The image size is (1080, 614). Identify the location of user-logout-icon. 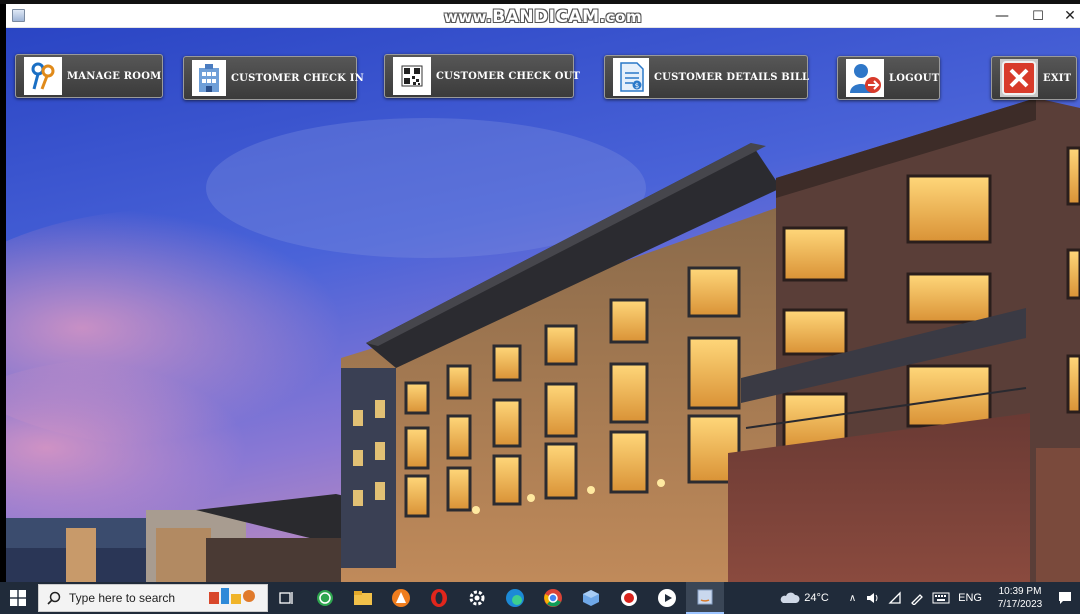
(865, 78).